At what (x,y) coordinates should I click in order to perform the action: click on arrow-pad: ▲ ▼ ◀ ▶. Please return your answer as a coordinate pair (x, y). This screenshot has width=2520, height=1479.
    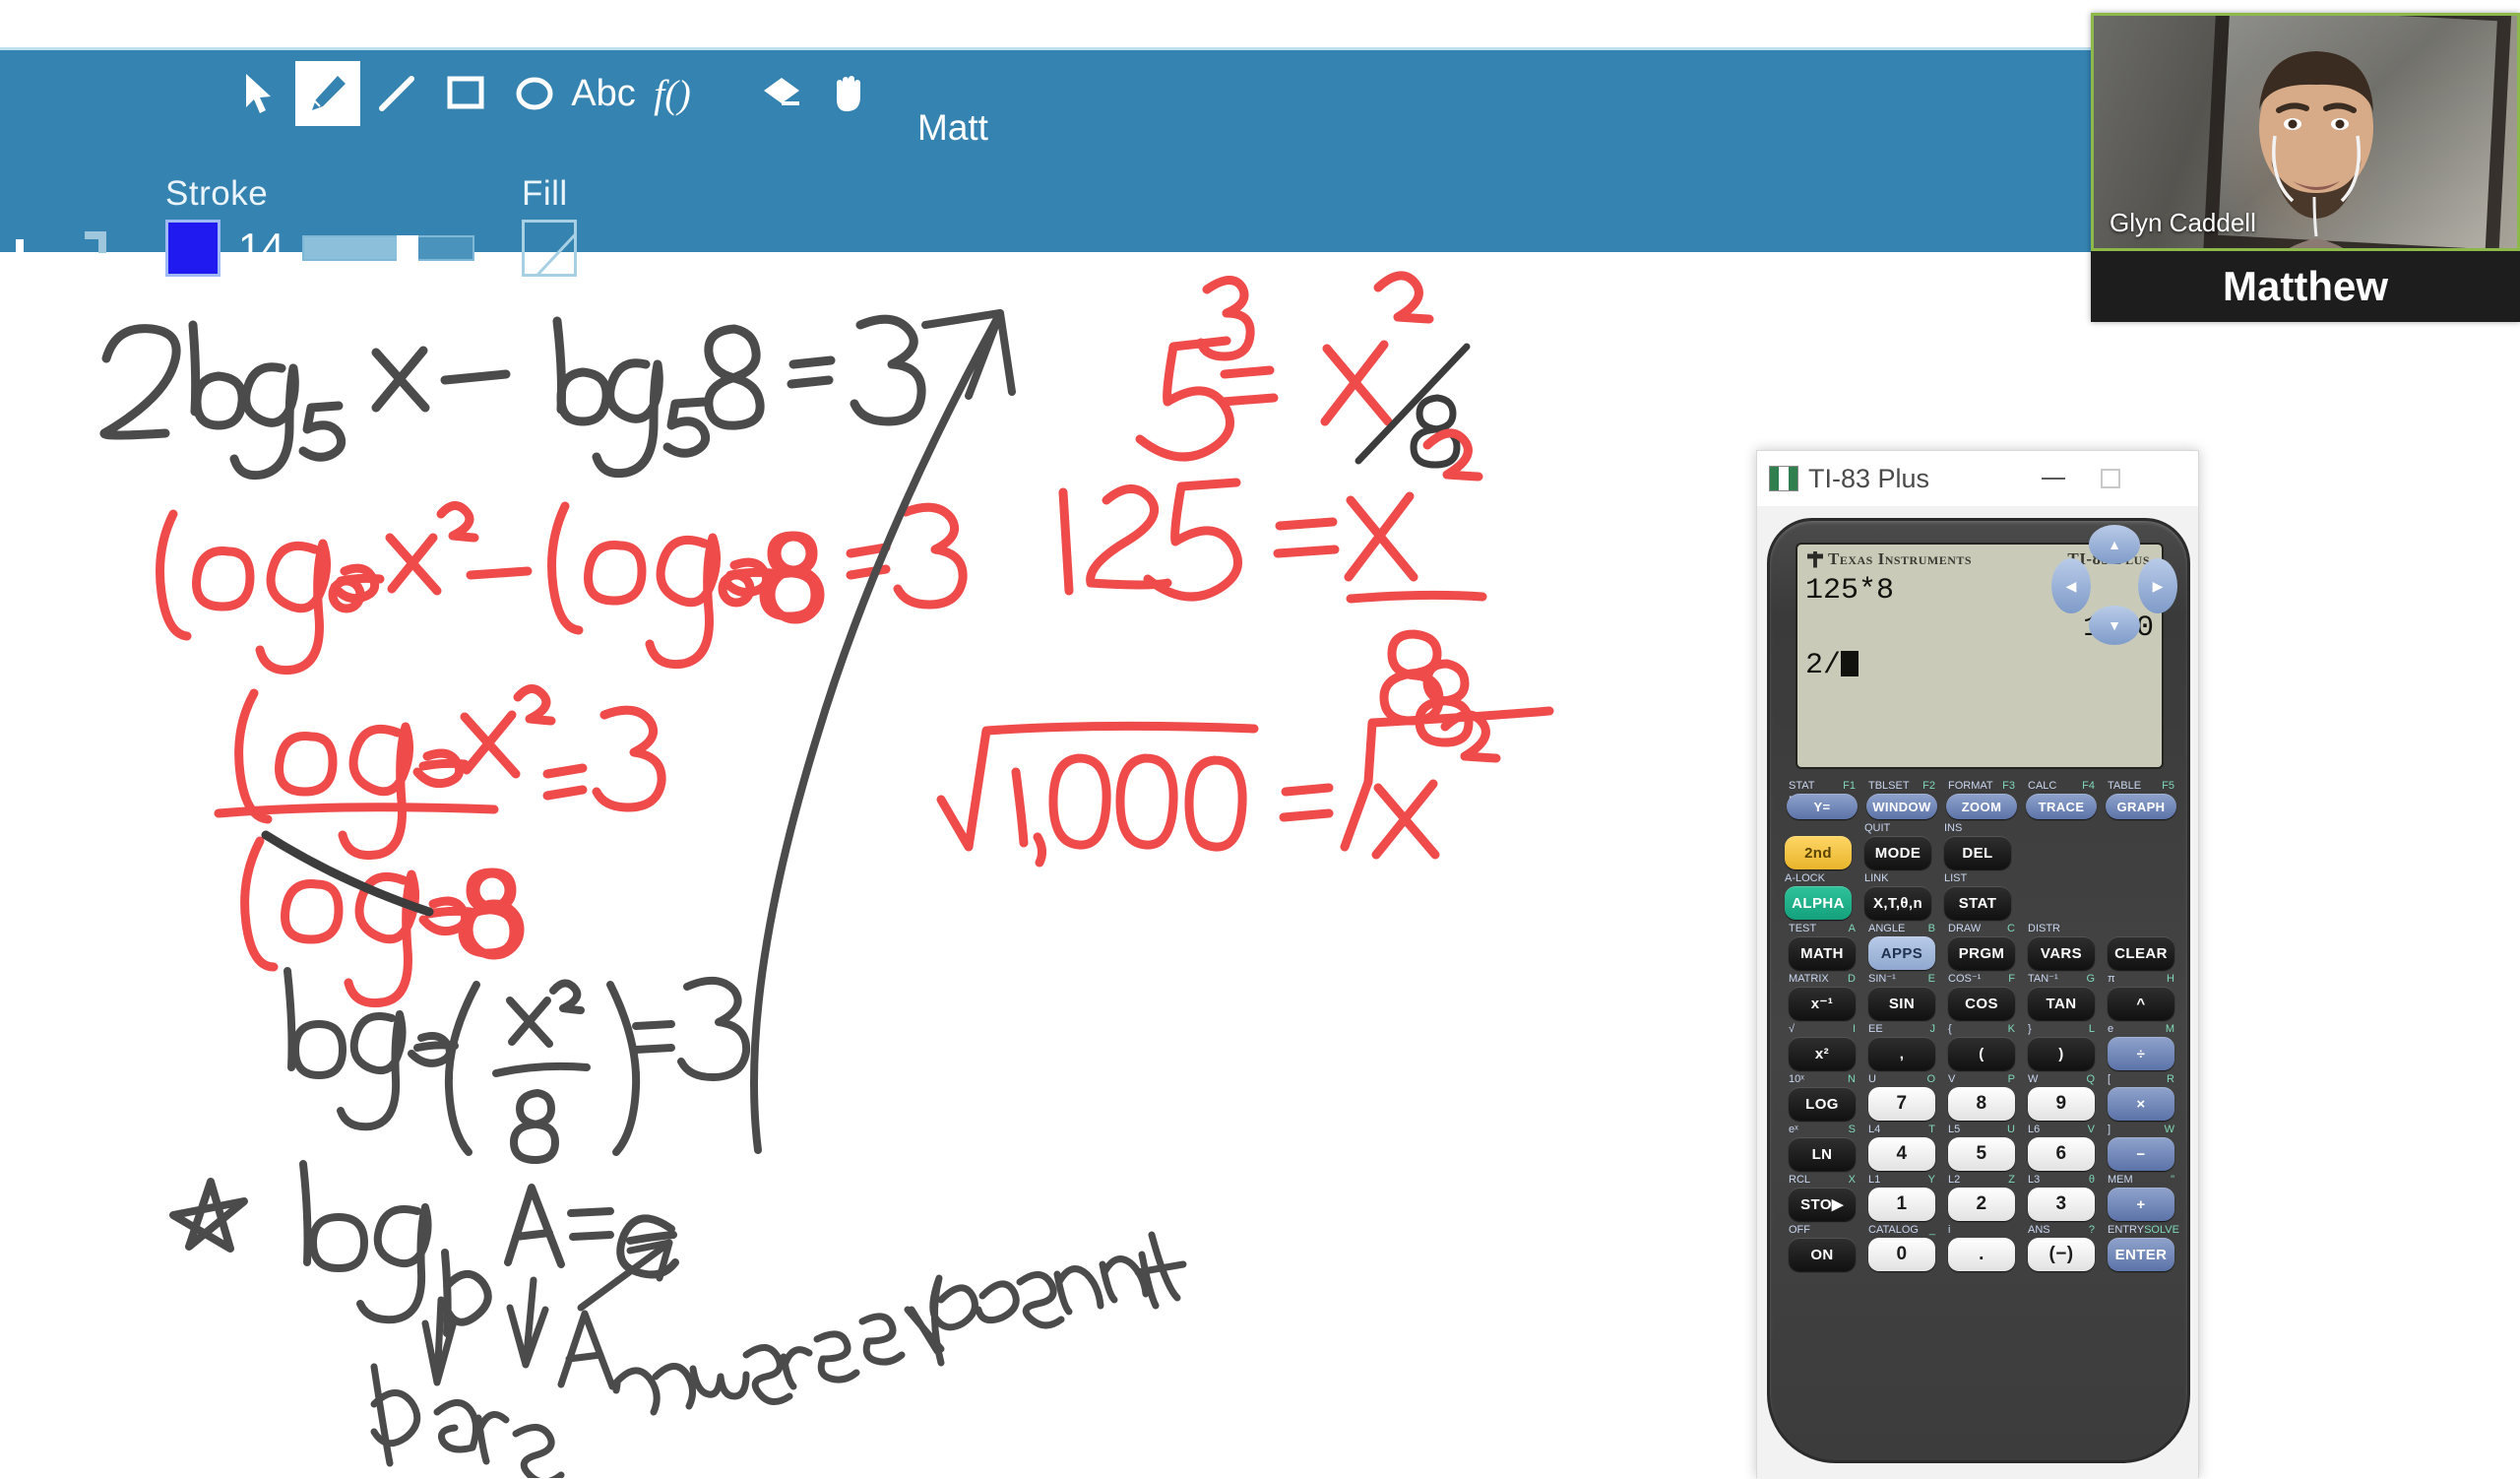
    Looking at the image, I should click on (2114, 585).